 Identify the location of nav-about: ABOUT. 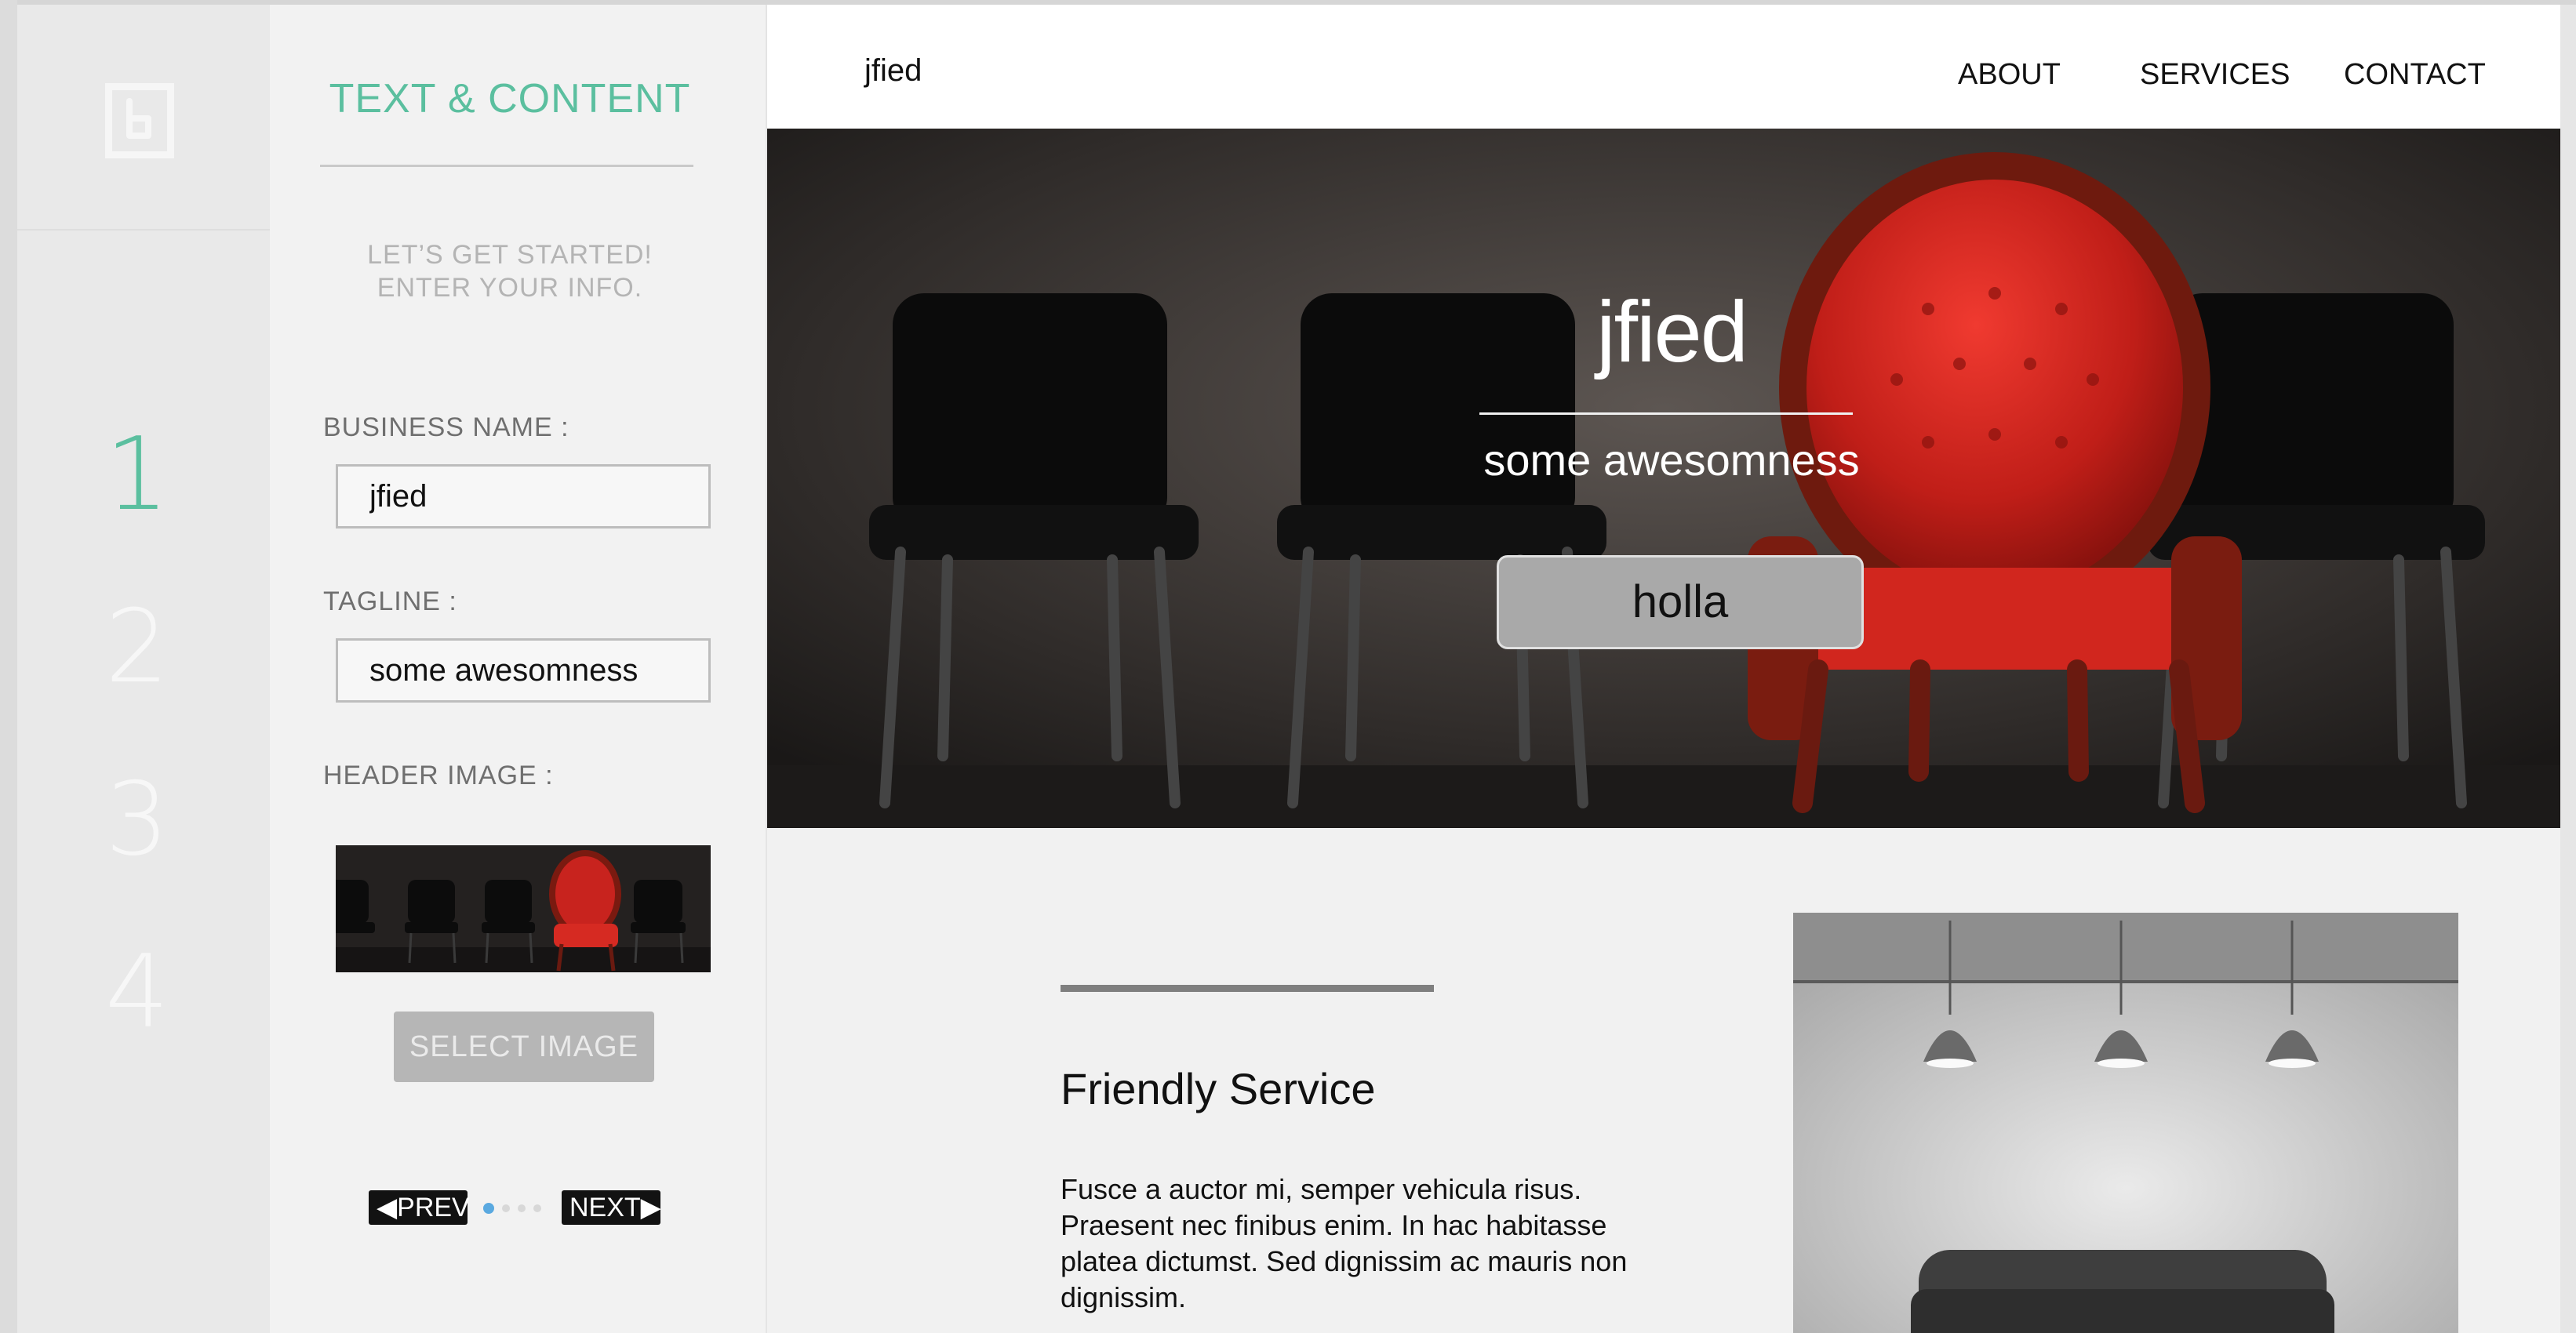
(2009, 75).